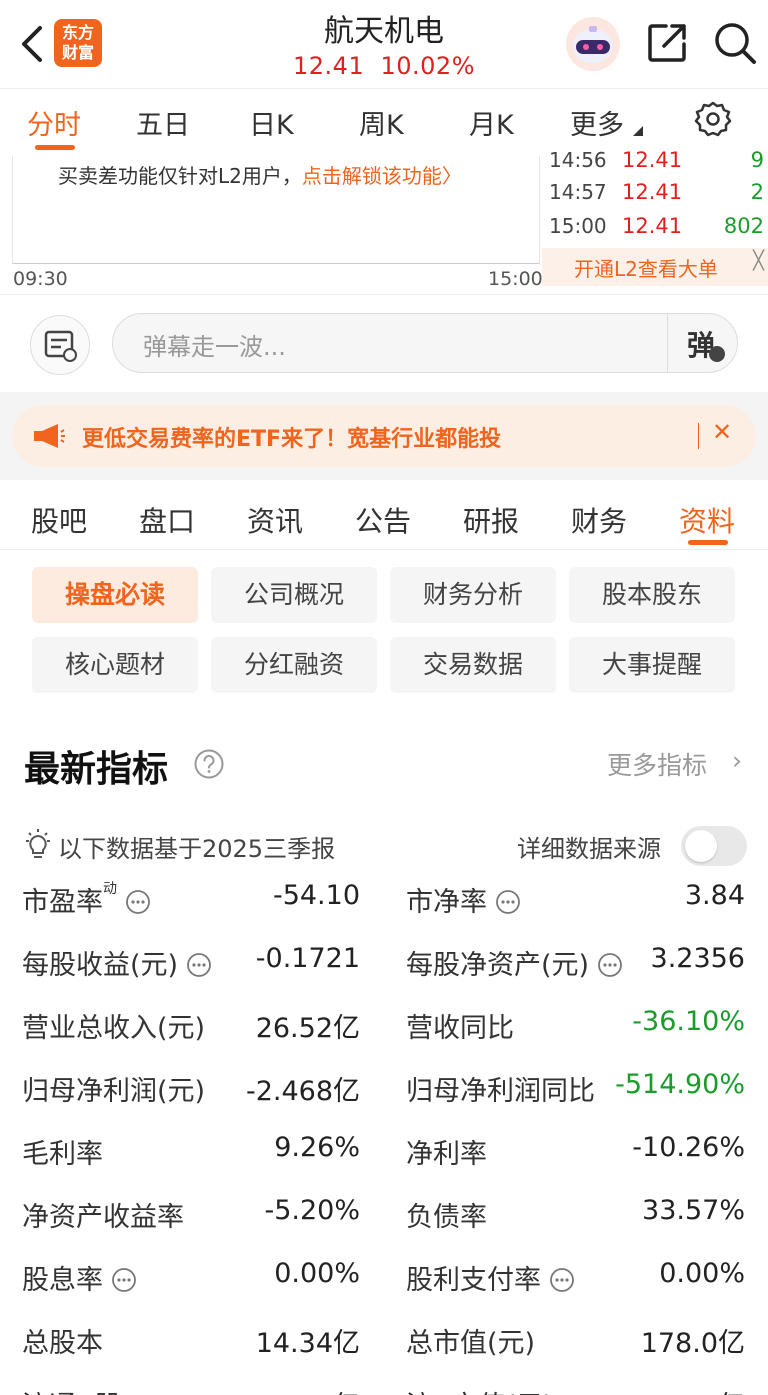  What do you see at coordinates (693, 1210) in the screenshot?
I see `metric-value: 33.57%` at bounding box center [693, 1210].